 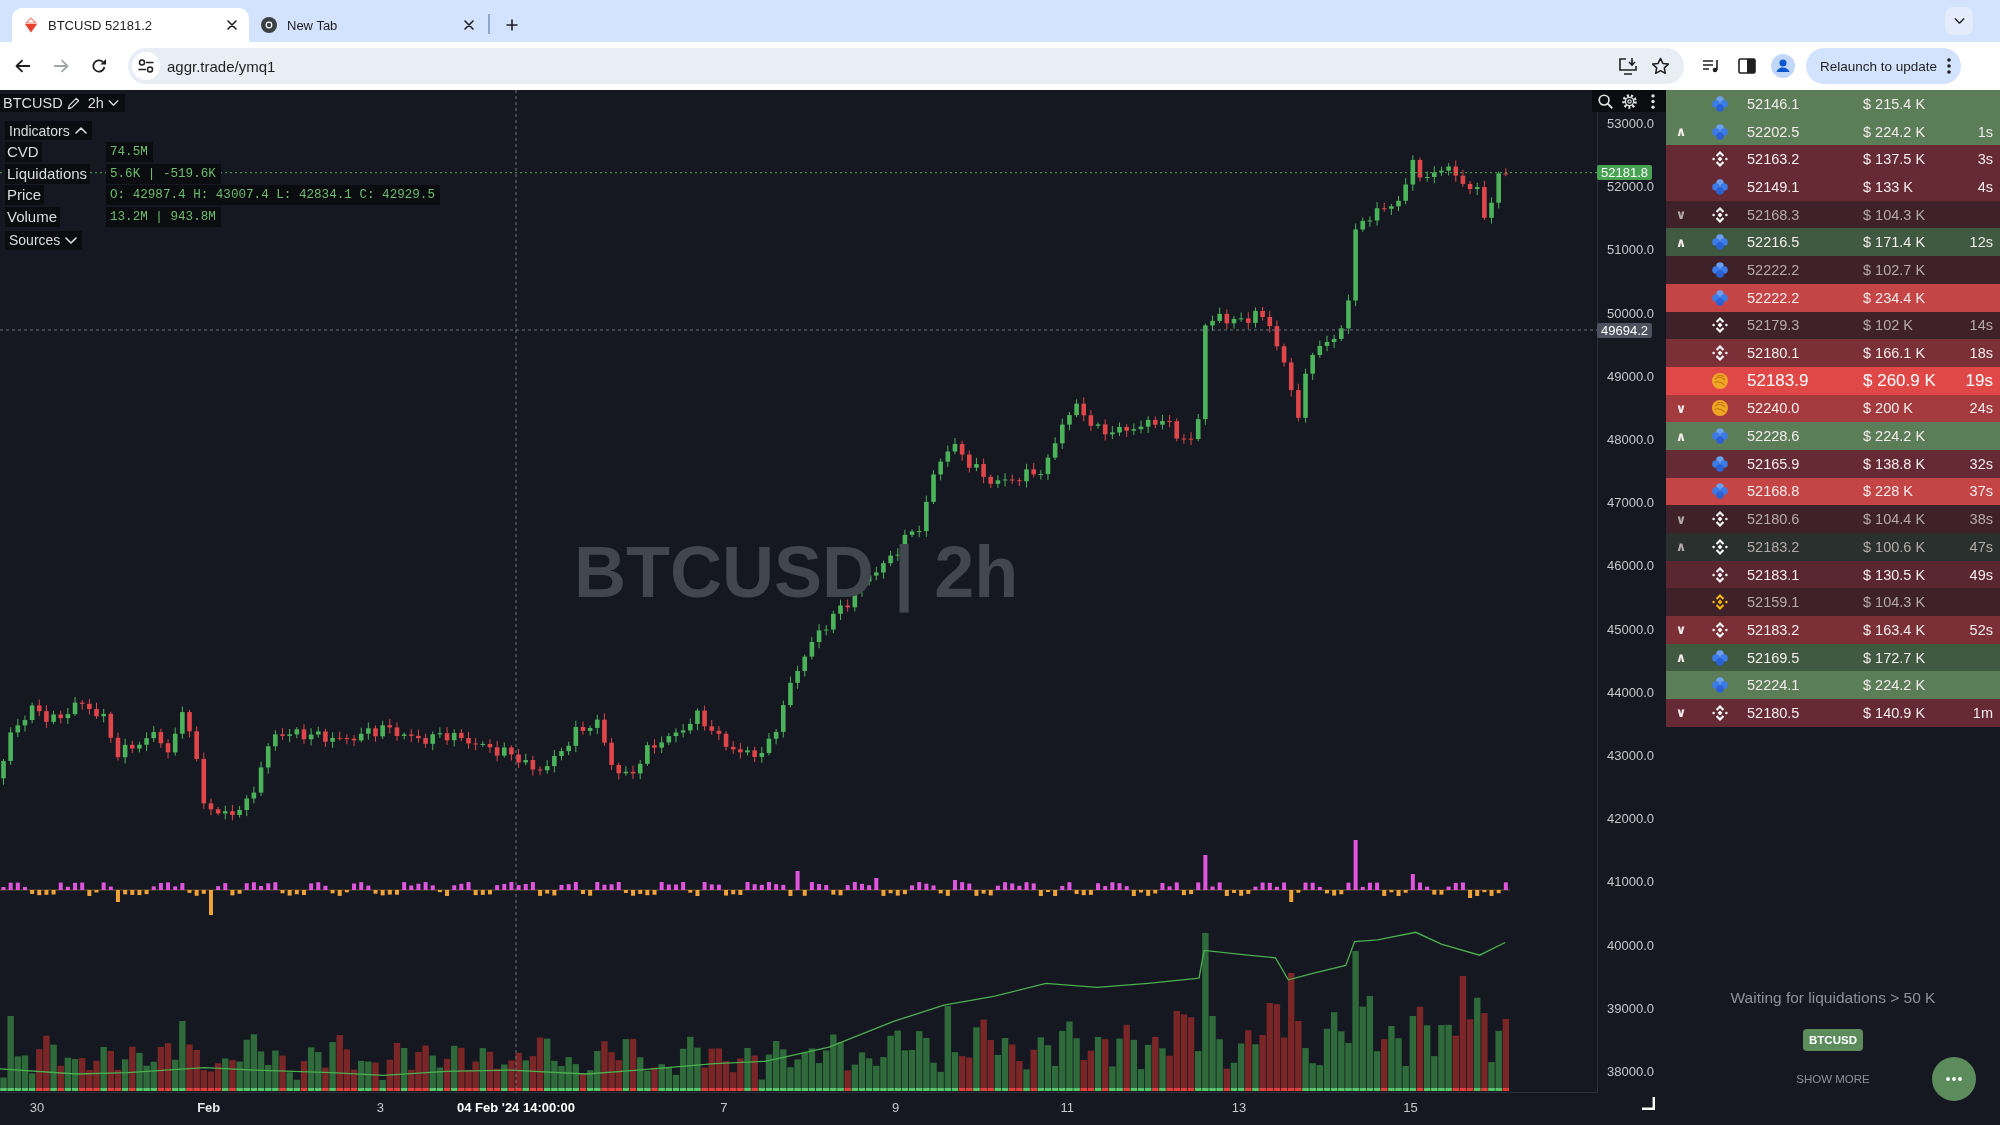 I want to click on trade-price: 52180.5, so click(x=1774, y=712).